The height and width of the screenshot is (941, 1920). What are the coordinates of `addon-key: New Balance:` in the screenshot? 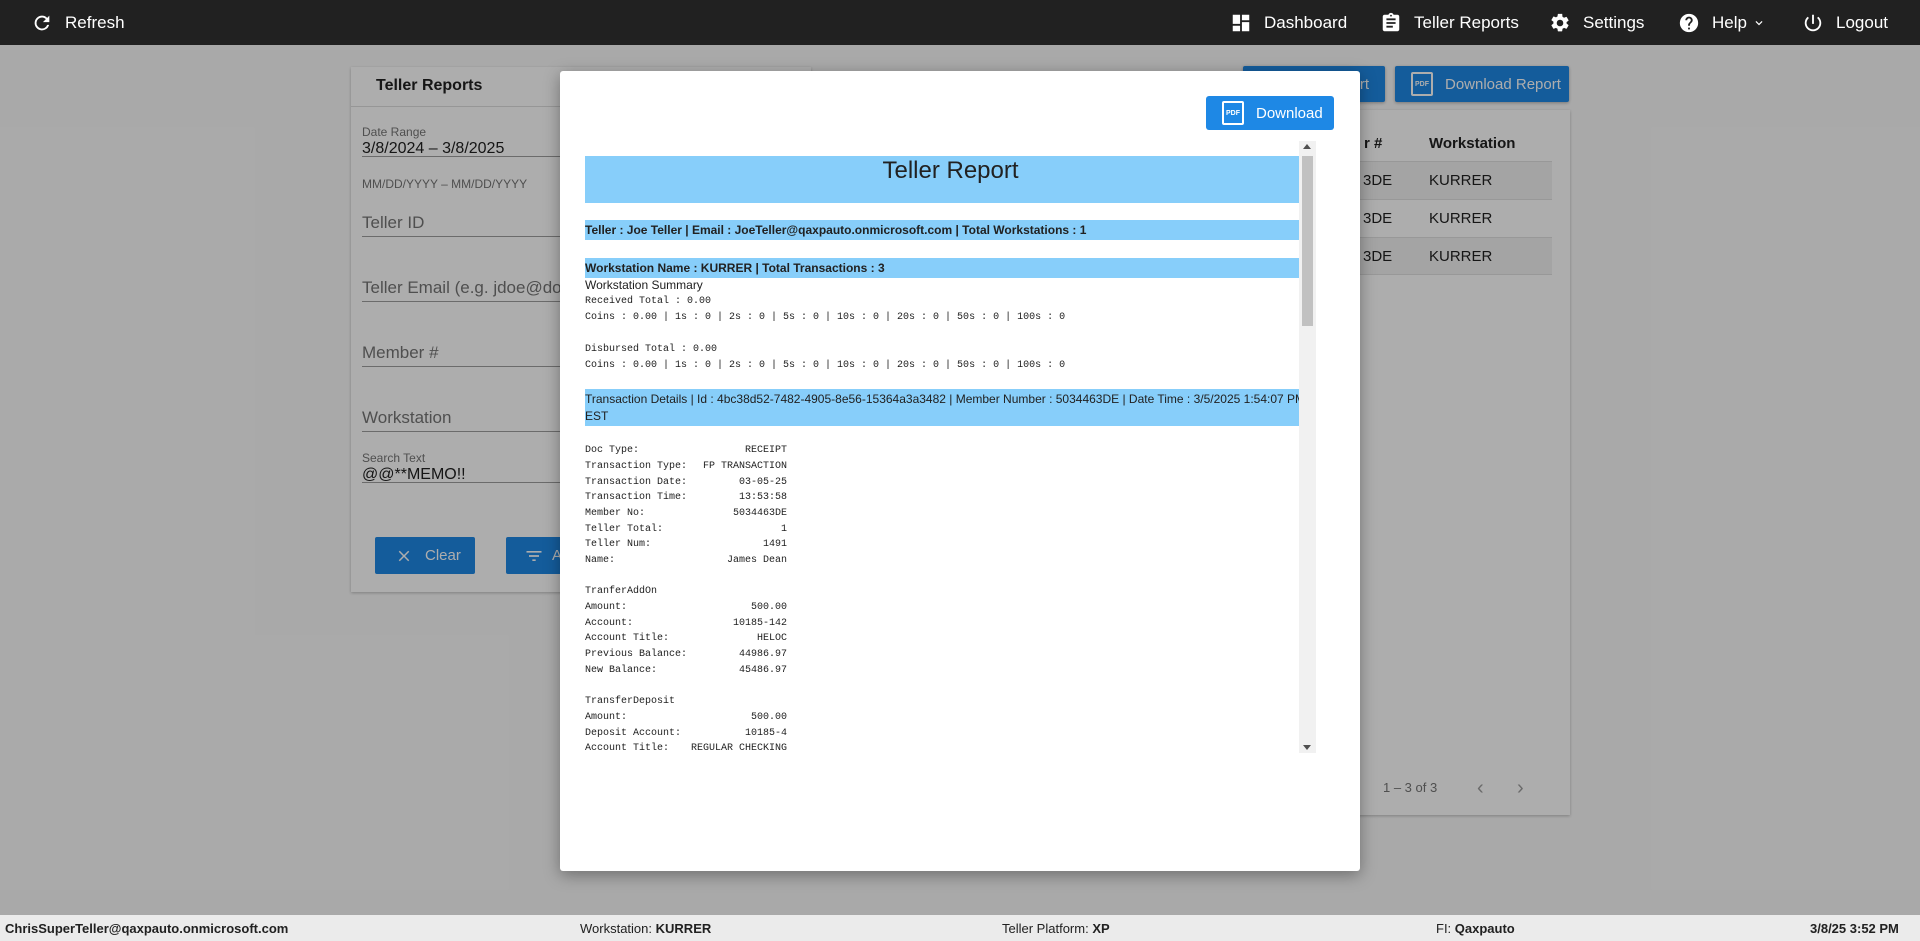 It's located at (621, 670).